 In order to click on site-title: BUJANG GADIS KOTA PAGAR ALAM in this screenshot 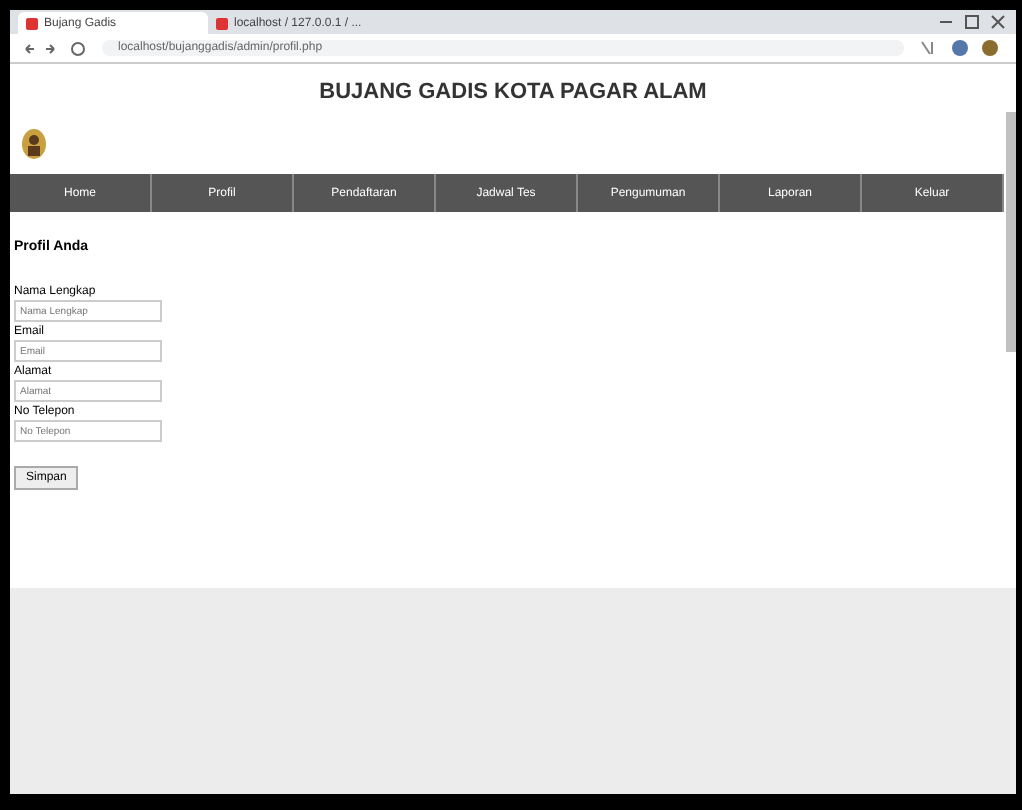, I will do `click(513, 91)`.